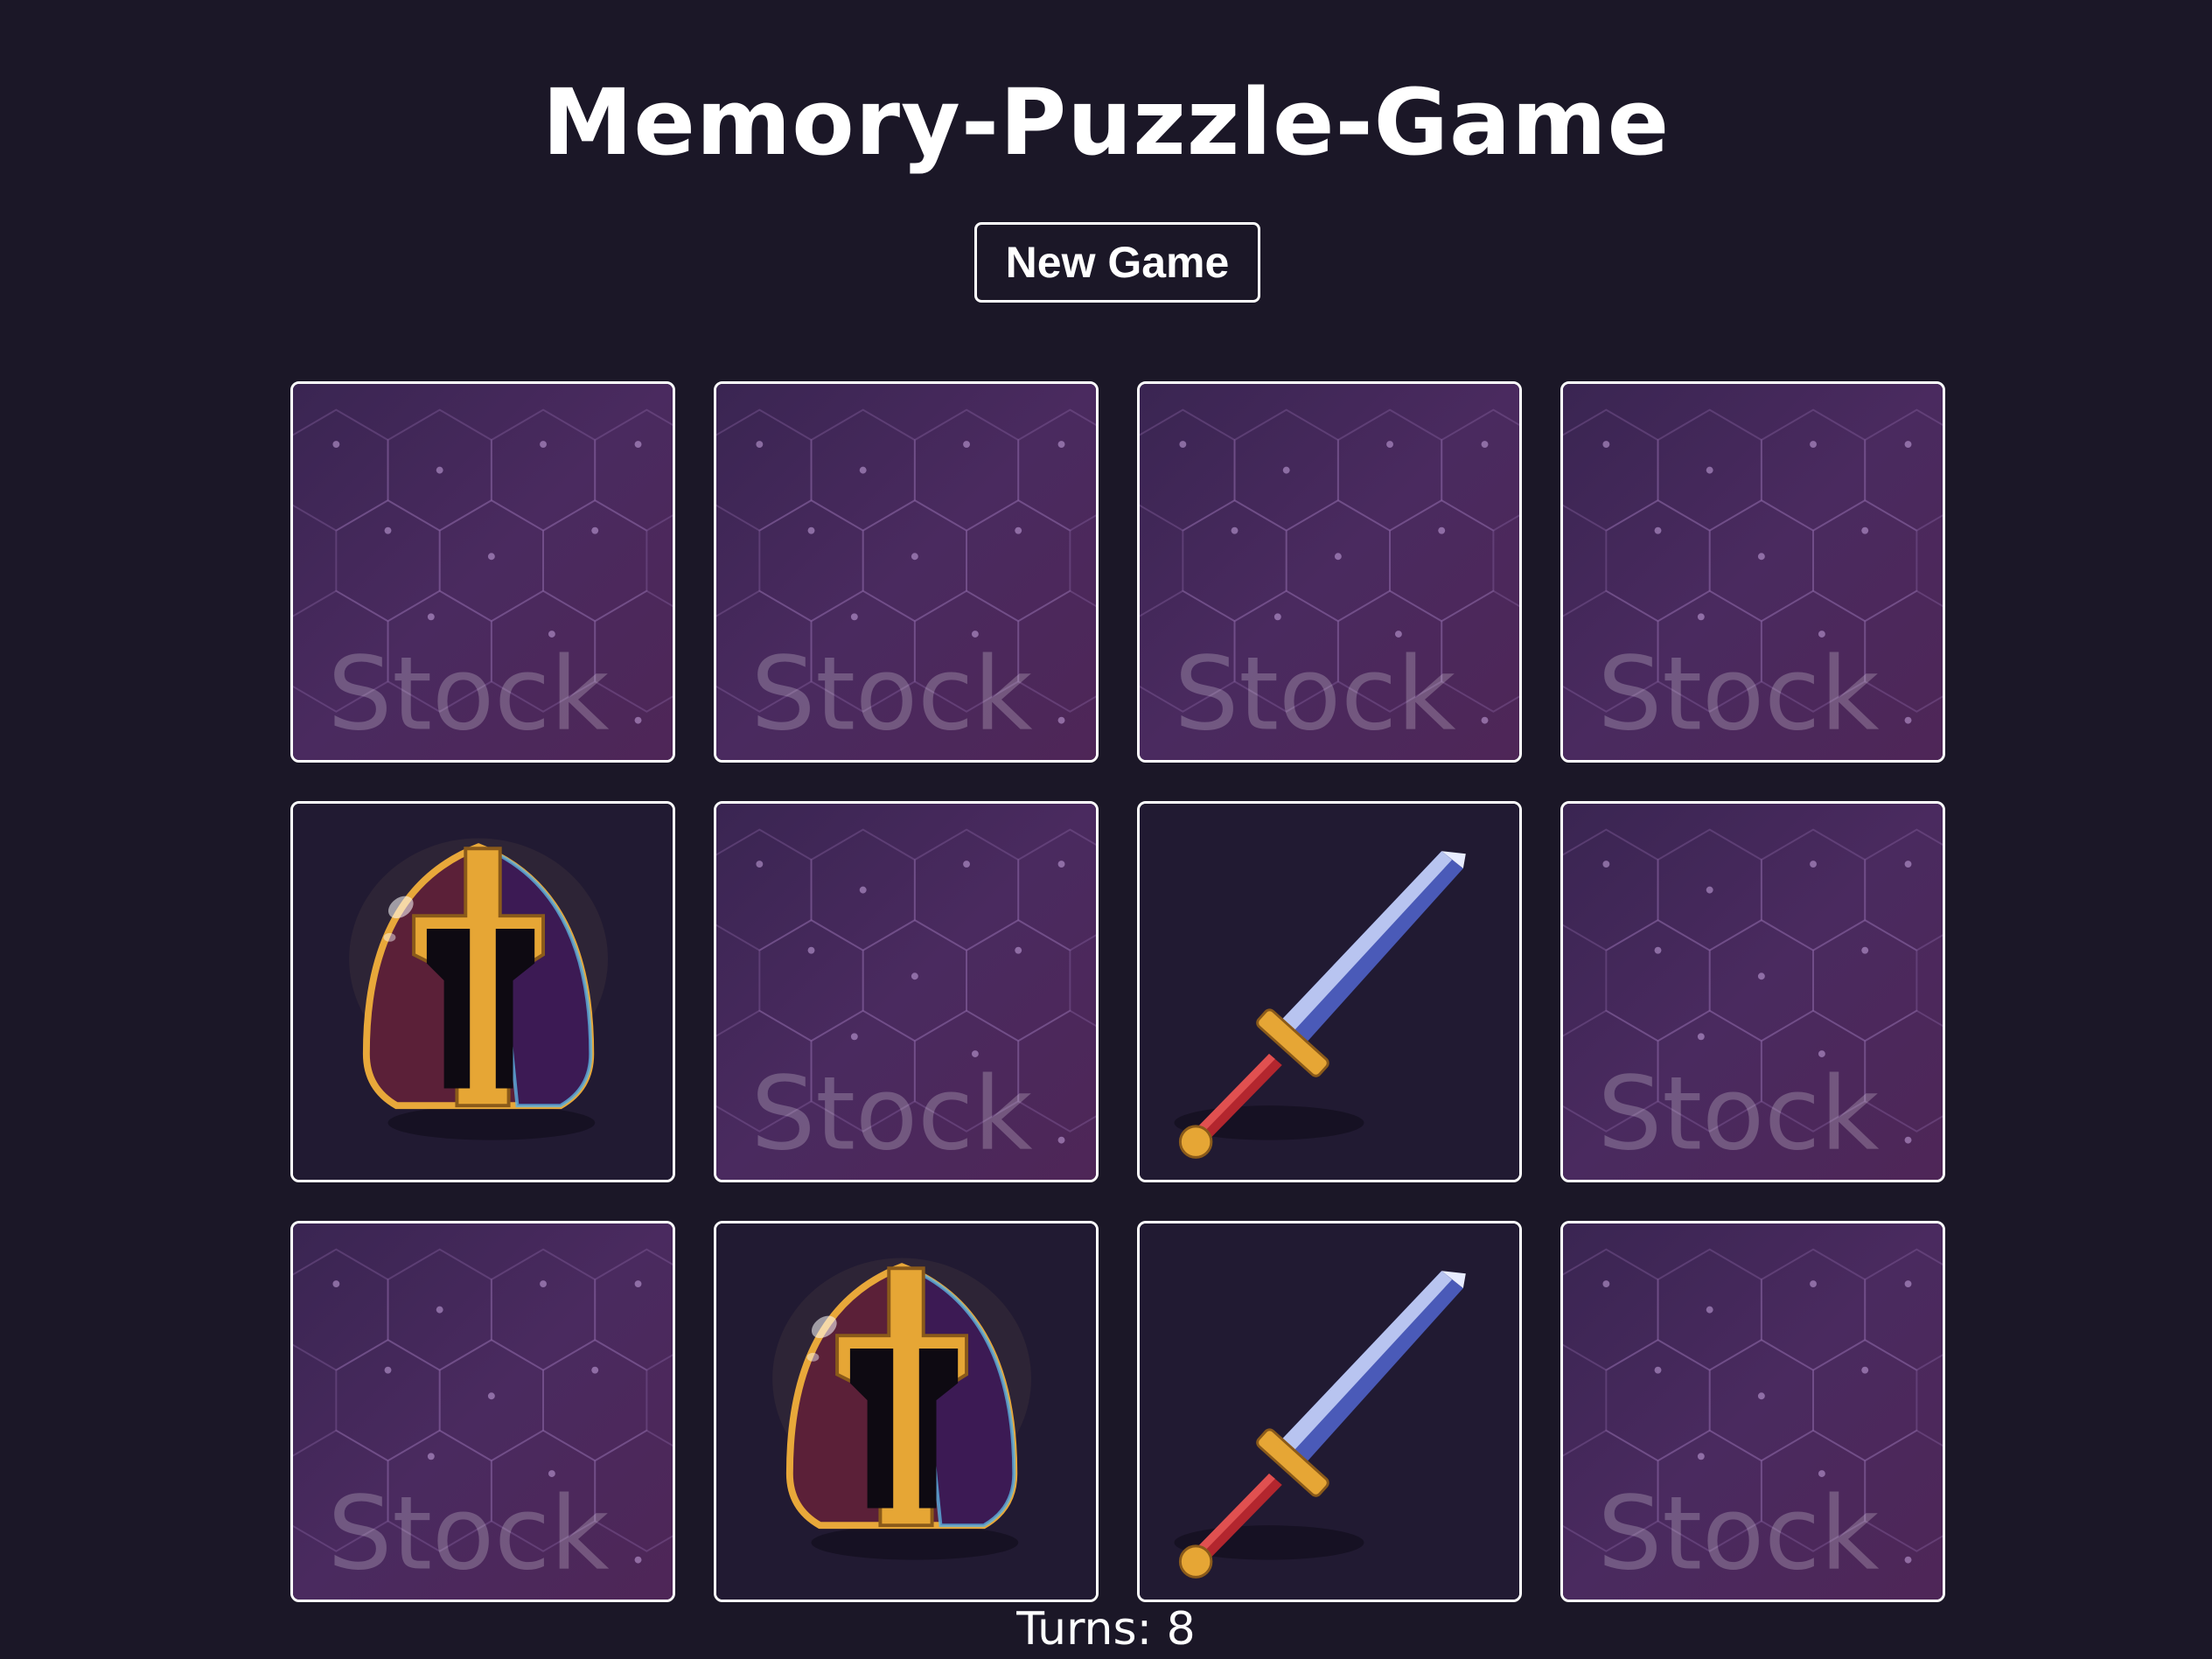  I want to click on new-game-button: New Game, so click(1117, 262).